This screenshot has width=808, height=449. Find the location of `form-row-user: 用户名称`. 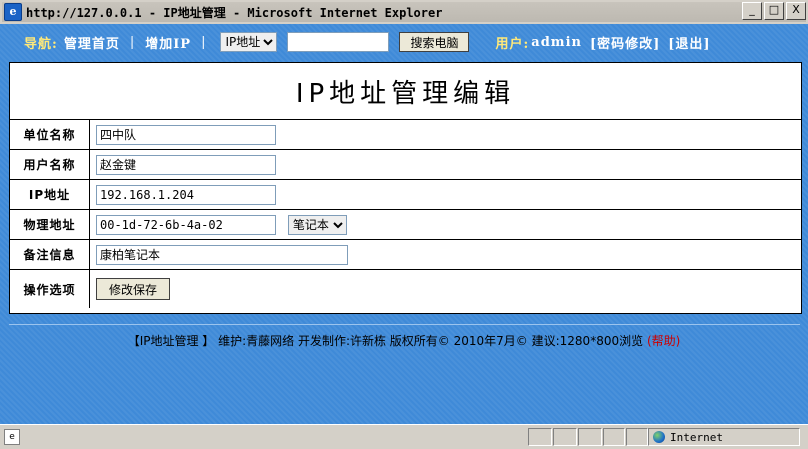

form-row-user: 用户名称 is located at coordinates (405, 164).